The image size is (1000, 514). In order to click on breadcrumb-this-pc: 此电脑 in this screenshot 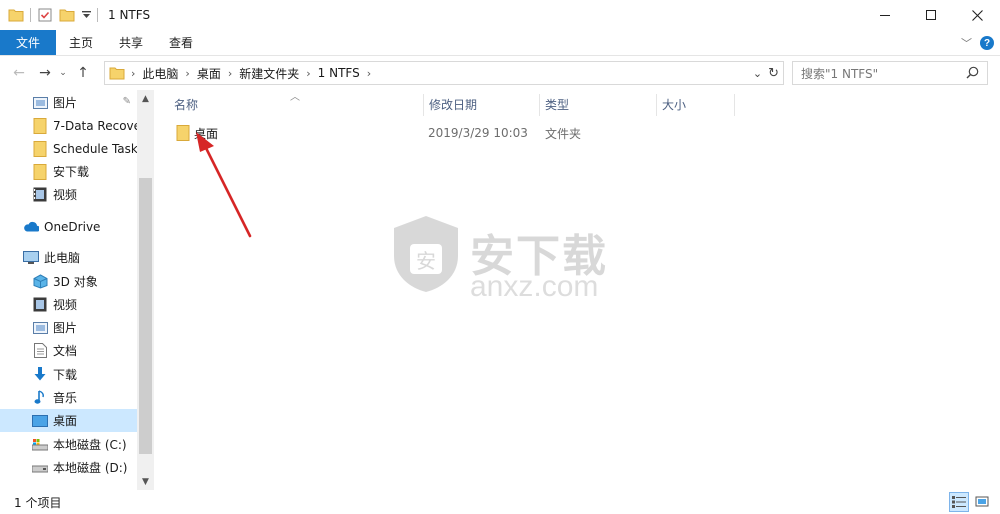, I will do `click(160, 73)`.